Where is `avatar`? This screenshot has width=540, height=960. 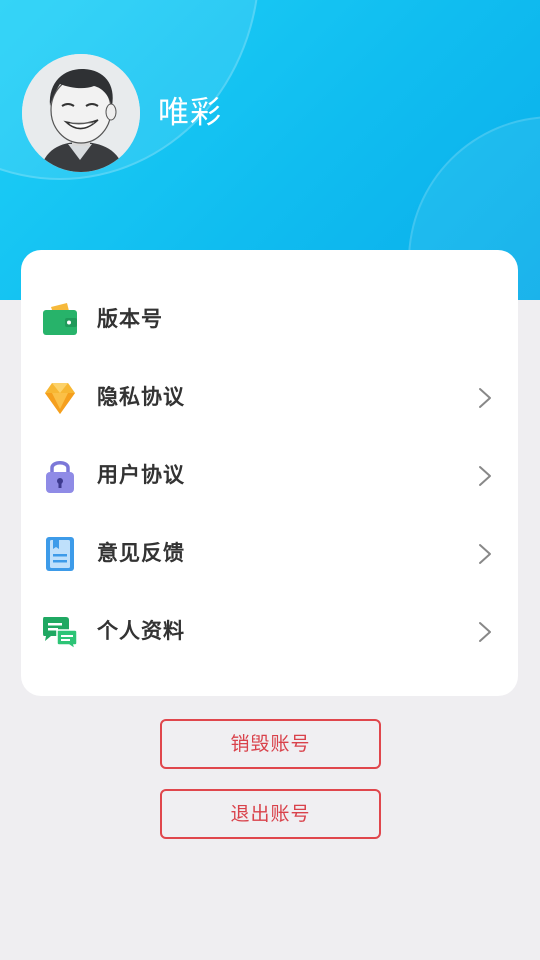
avatar is located at coordinates (81, 113).